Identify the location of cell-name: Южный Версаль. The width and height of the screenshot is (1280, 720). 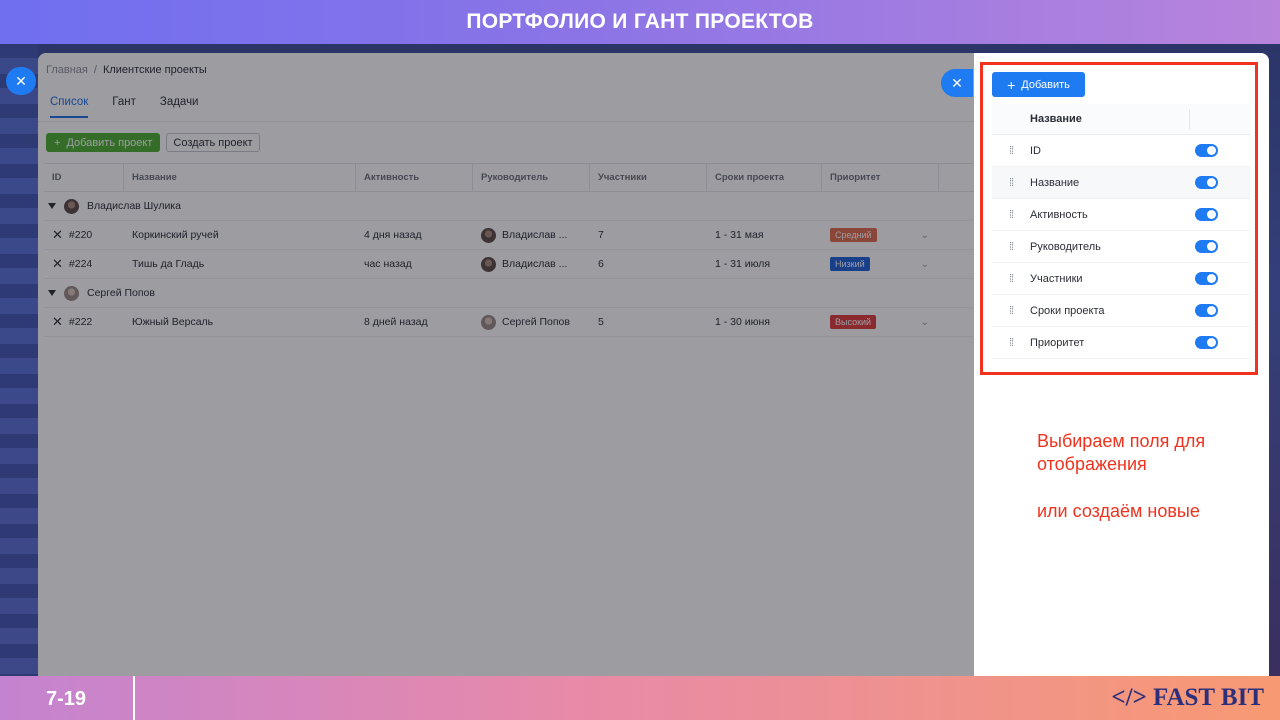
(240, 322).